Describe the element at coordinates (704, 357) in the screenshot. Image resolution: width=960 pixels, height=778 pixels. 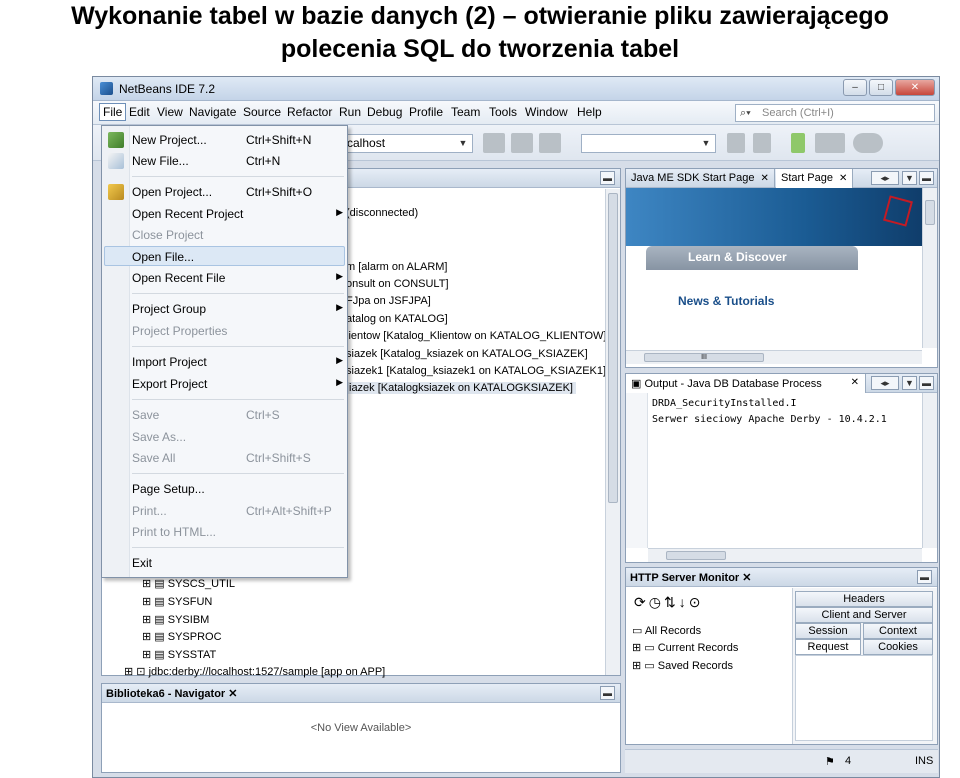
I see `scrollbar-thumb: III` at that location.